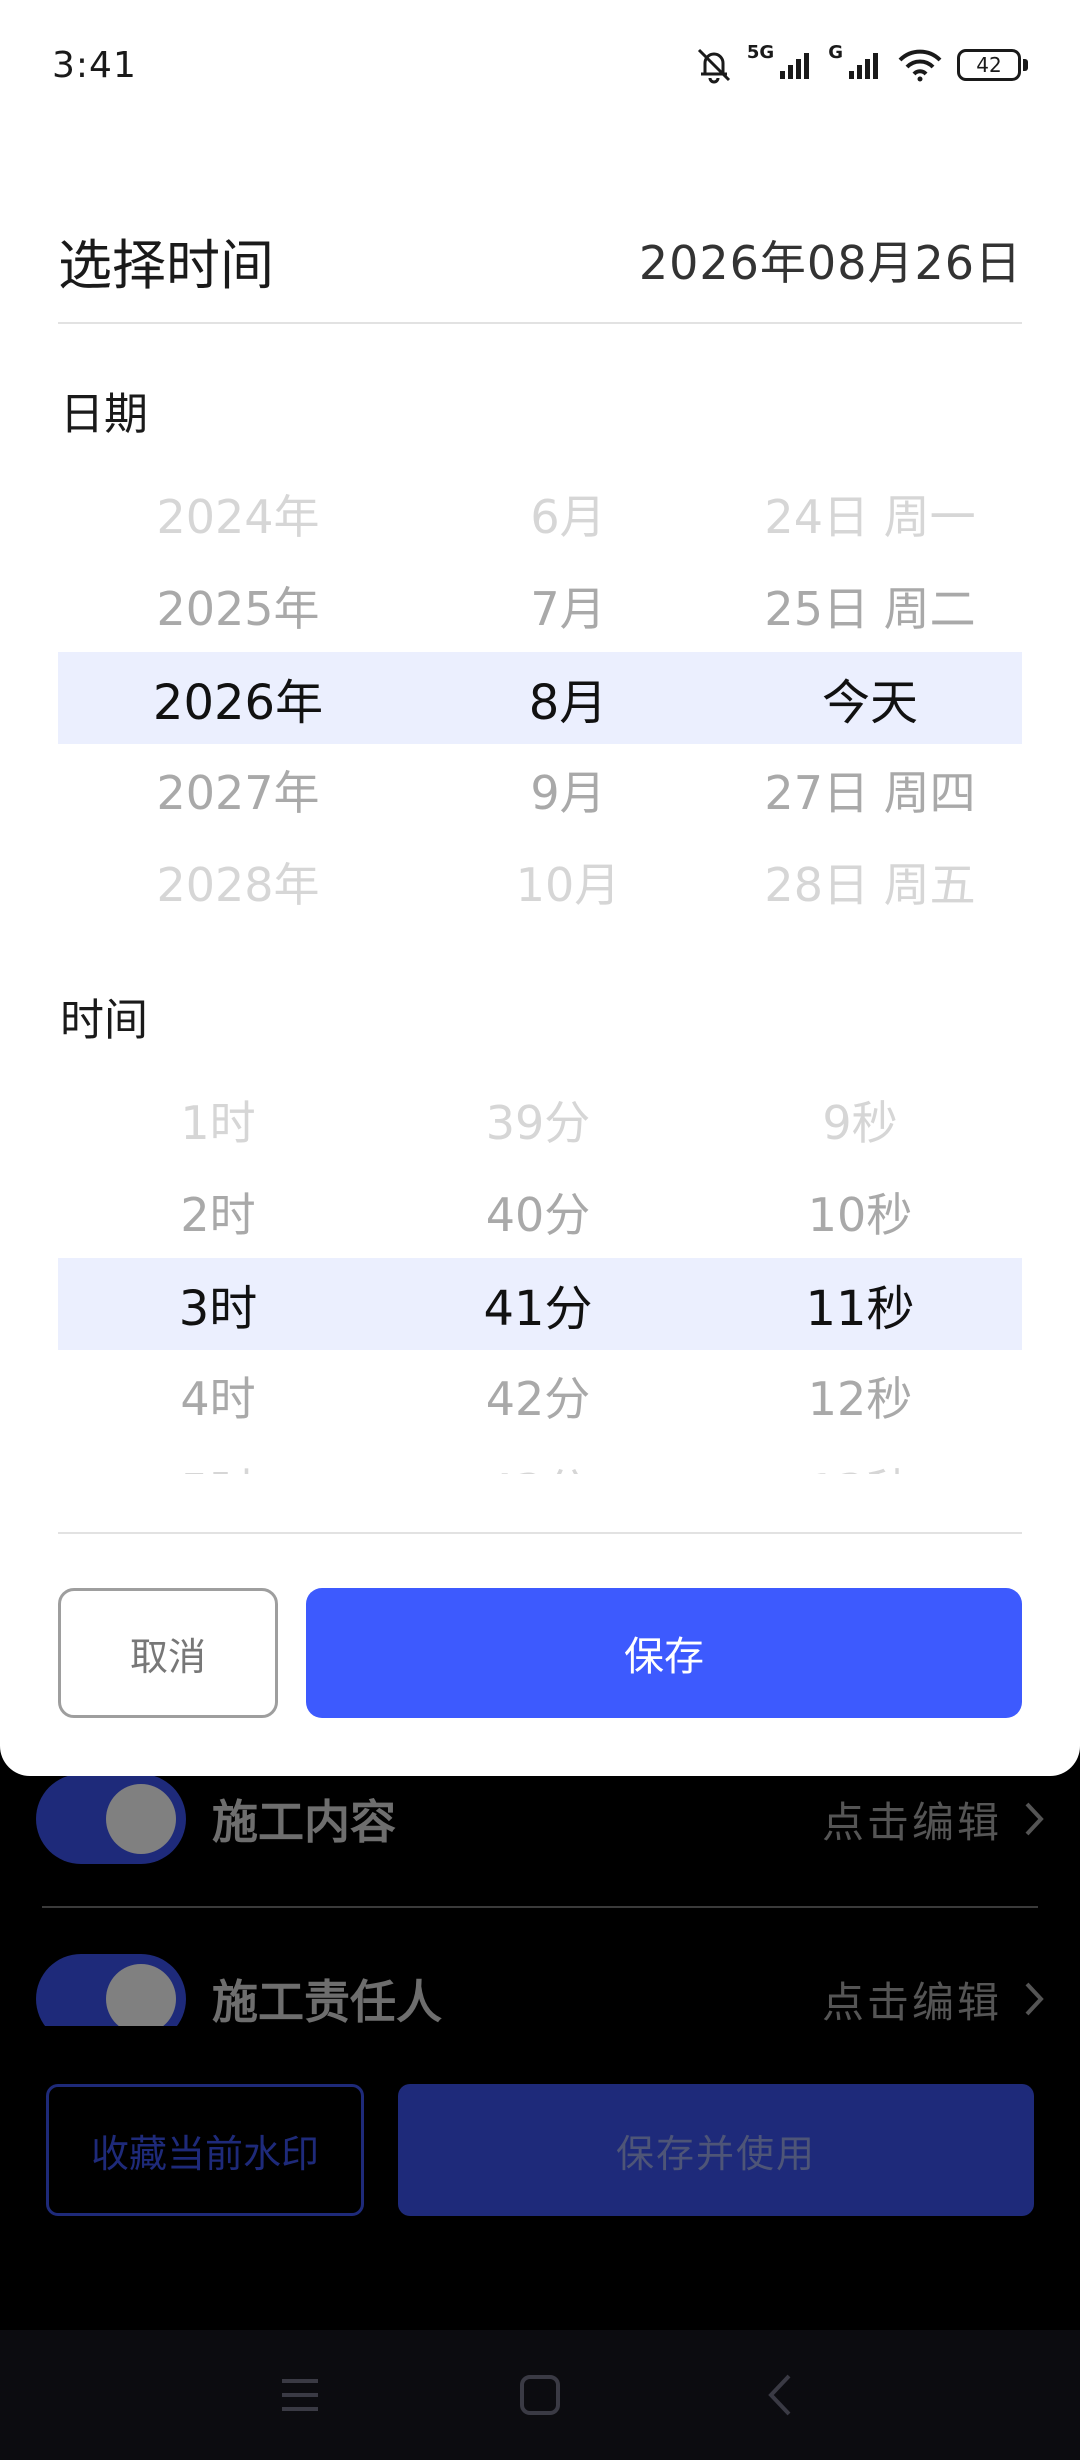 The height and width of the screenshot is (2460, 1080). Describe the element at coordinates (716, 2150) in the screenshot. I see `save-and-use-button: 保存并使用` at that location.